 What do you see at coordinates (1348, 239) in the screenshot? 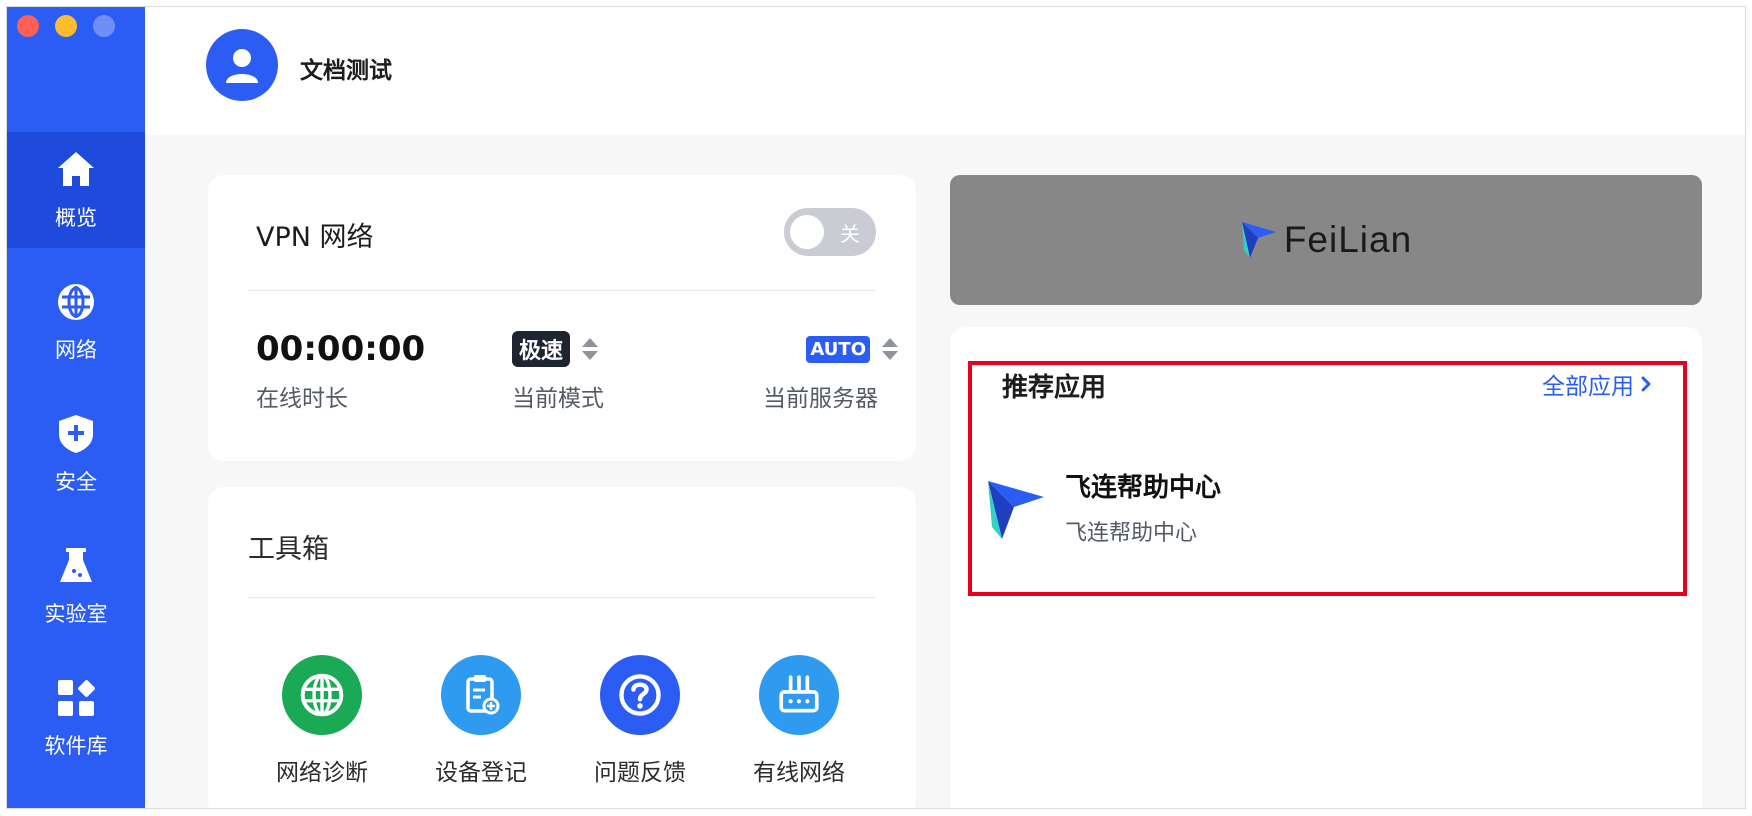
I see `brand-text: FeiLian` at bounding box center [1348, 239].